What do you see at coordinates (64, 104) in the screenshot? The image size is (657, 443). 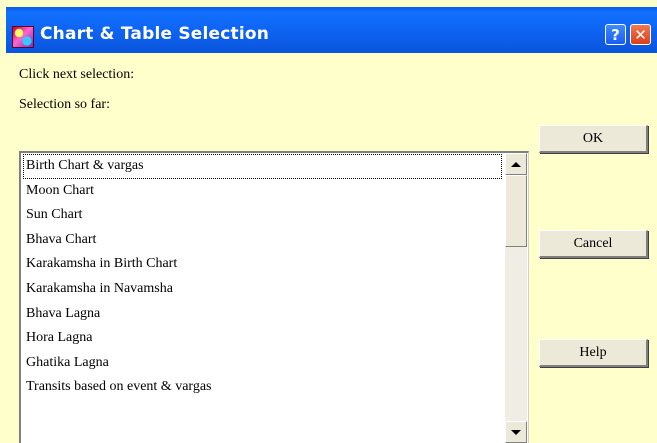 I see `selection-so-far-label: Selection so far:` at bounding box center [64, 104].